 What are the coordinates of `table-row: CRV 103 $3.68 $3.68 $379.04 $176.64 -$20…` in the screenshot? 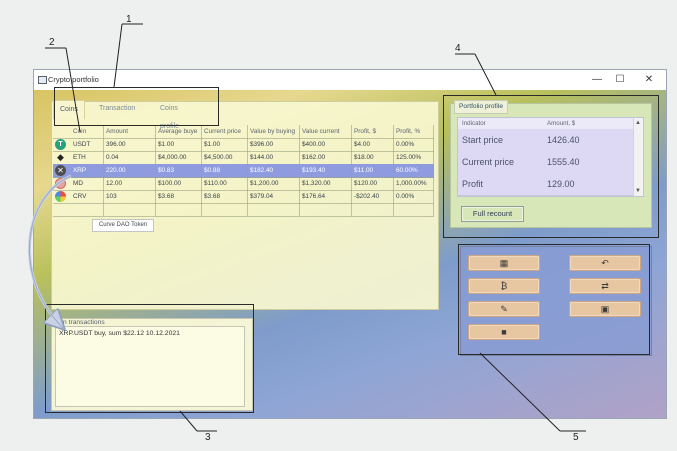 It's located at (243, 197).